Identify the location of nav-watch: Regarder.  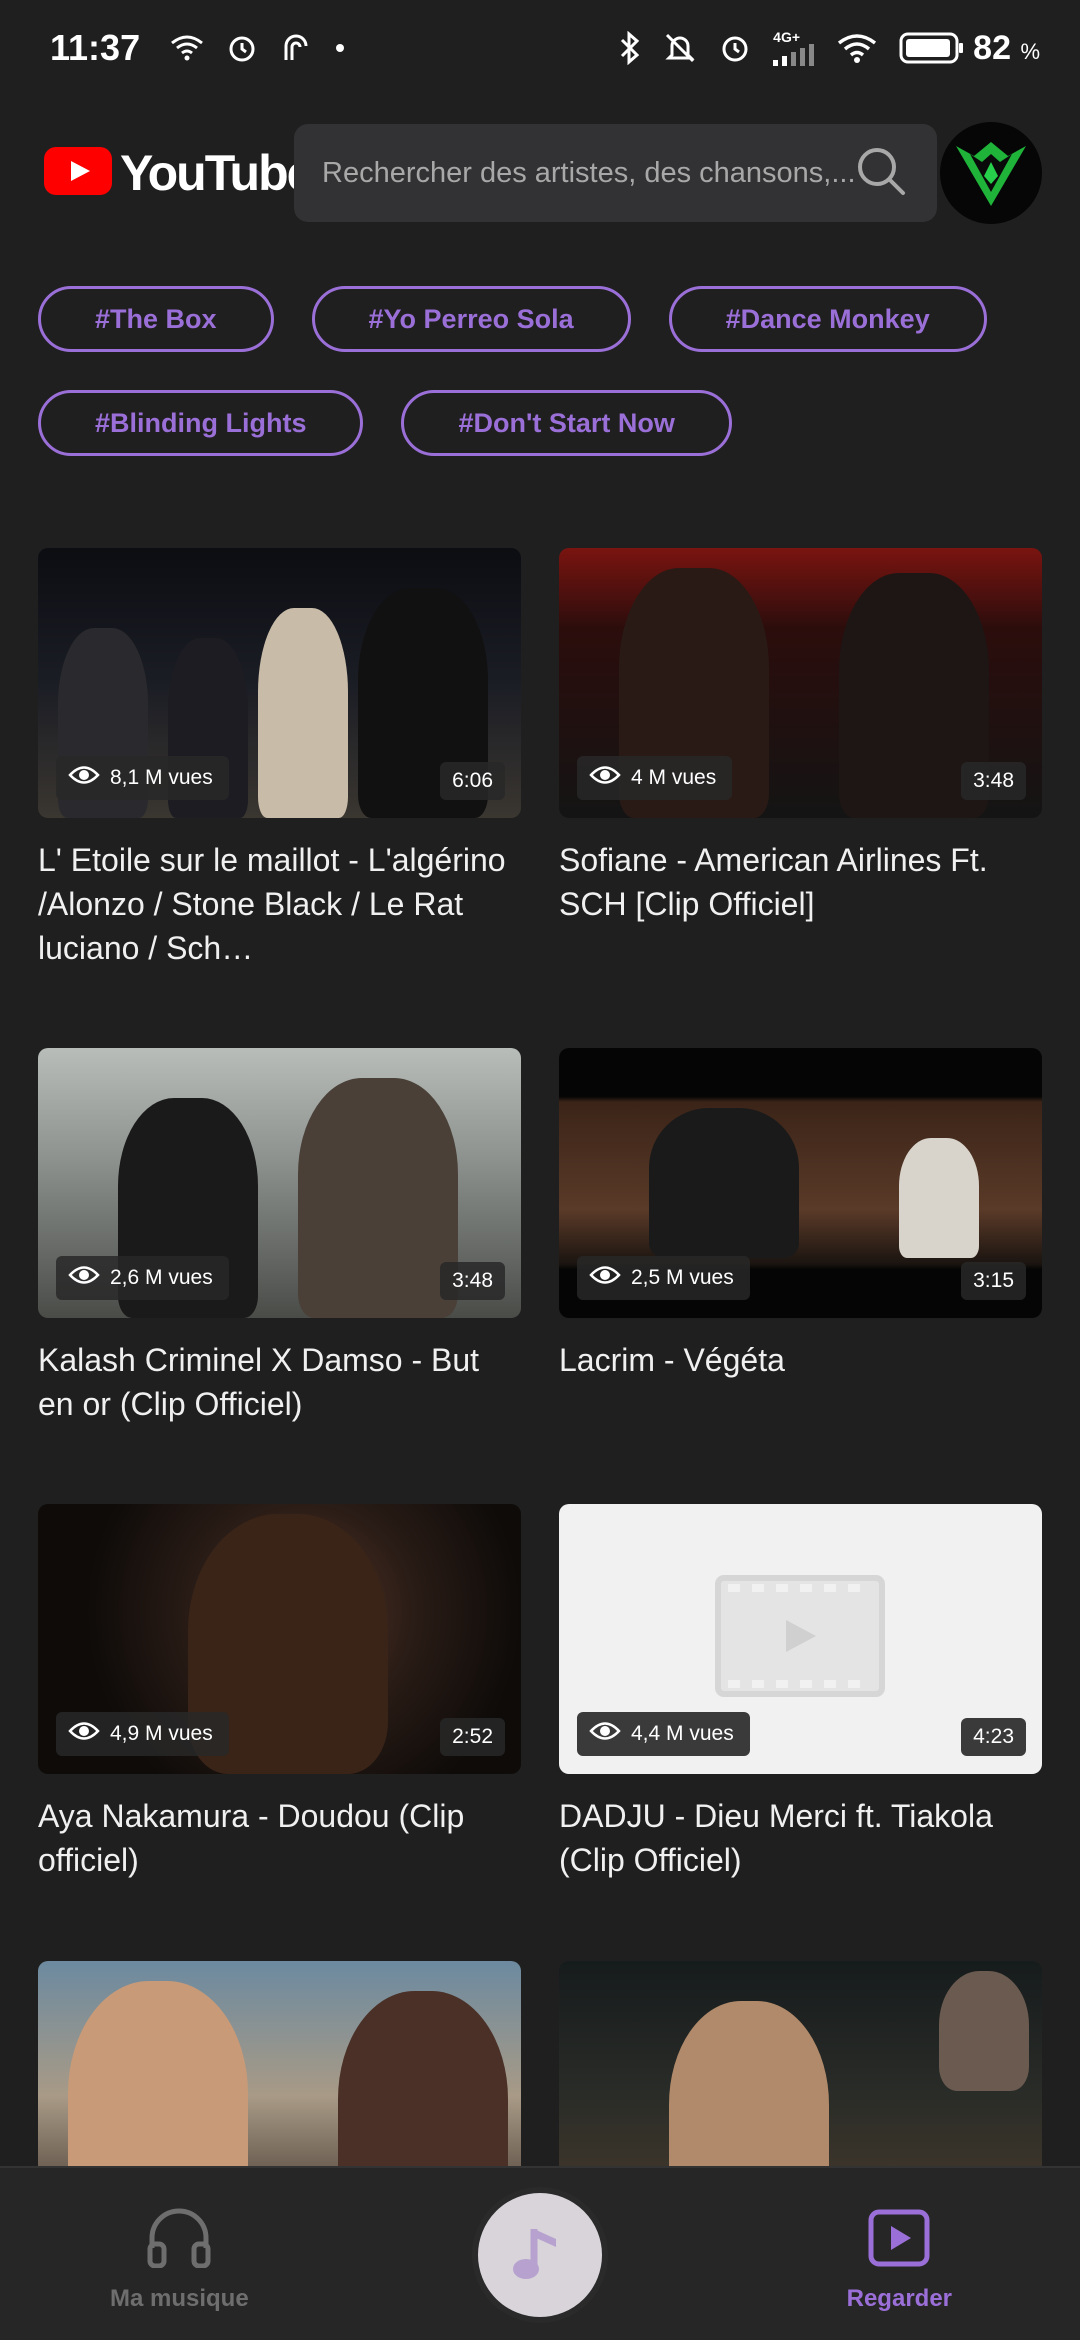
(899, 2260).